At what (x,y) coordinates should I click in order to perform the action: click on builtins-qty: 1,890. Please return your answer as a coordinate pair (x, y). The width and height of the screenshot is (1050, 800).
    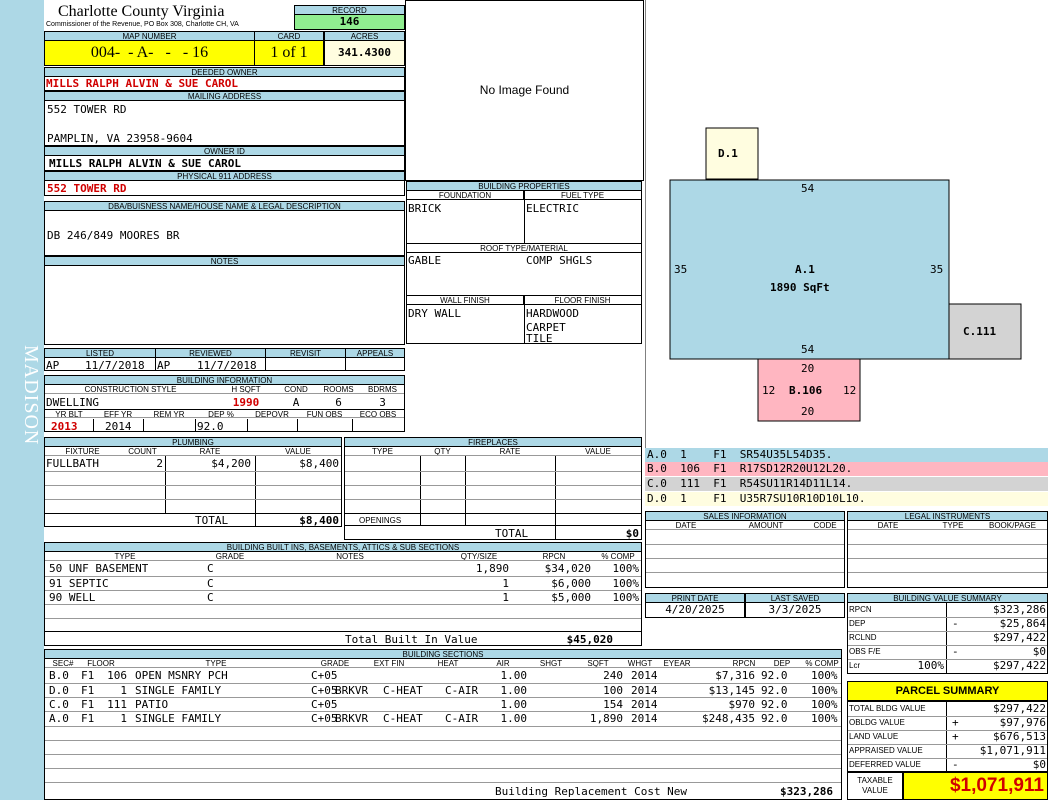
    Looking at the image, I should click on (492, 568).